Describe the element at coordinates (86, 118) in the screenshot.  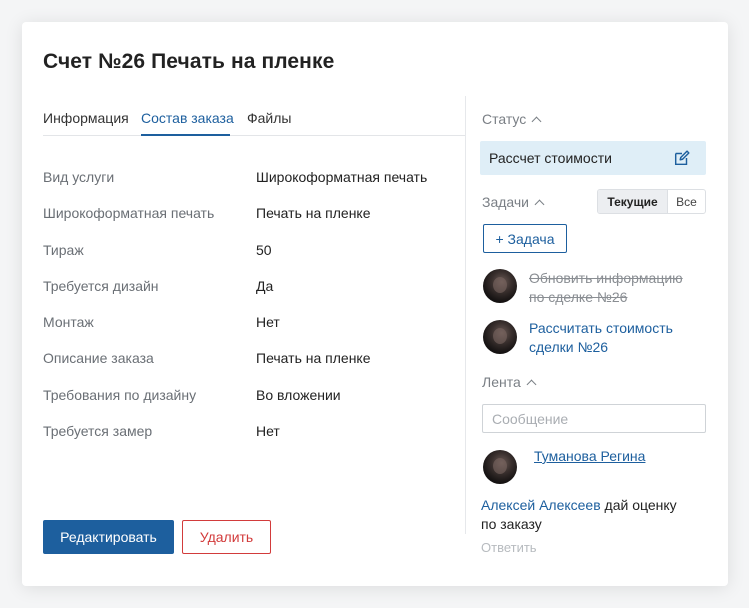
I see `tab-information: Информация` at that location.